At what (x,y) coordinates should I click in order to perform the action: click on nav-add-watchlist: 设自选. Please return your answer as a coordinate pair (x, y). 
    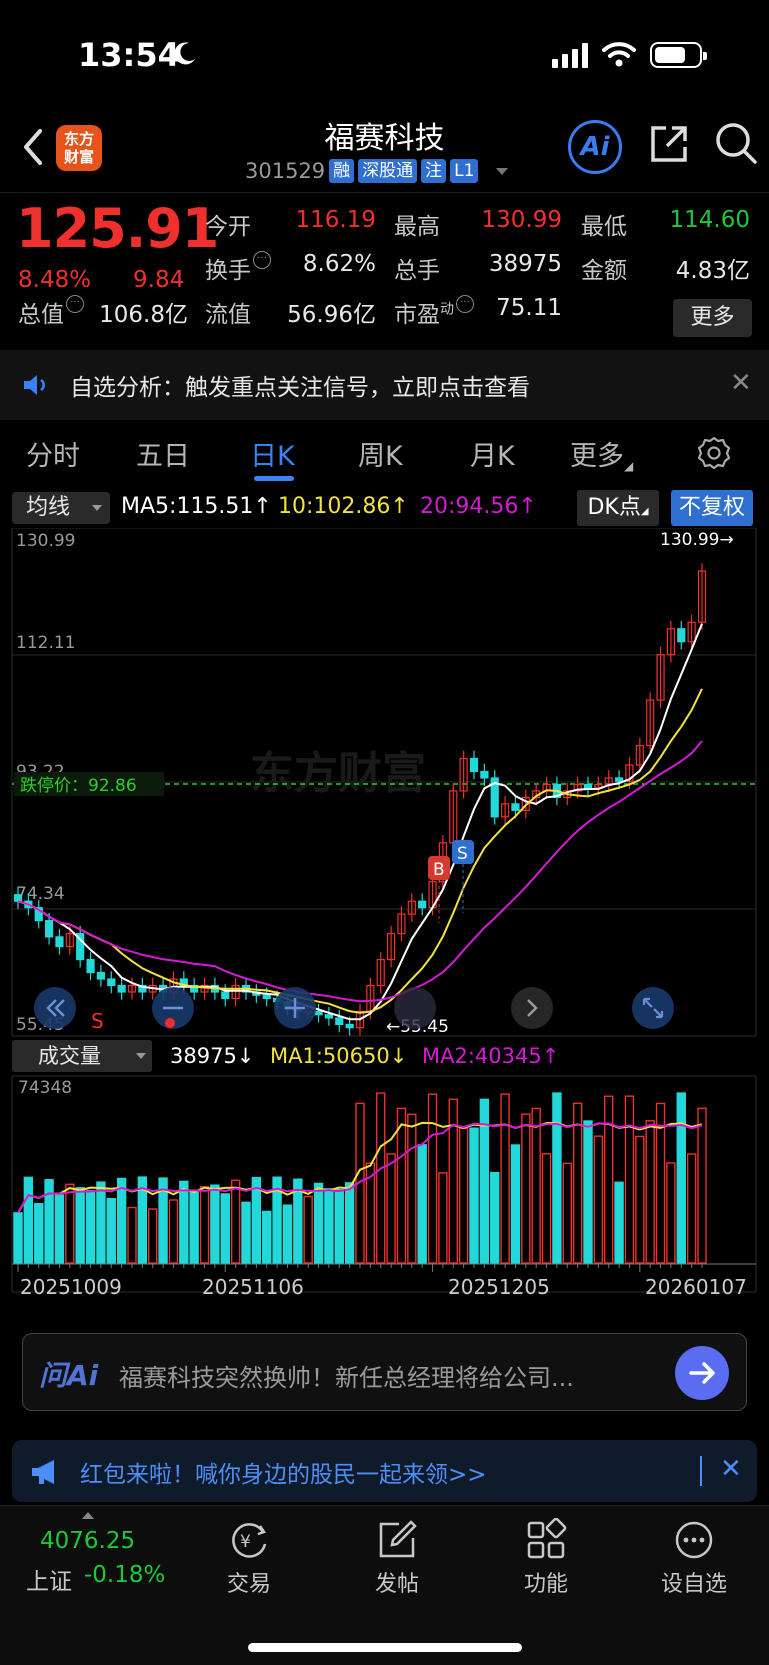
    Looking at the image, I should click on (694, 1558).